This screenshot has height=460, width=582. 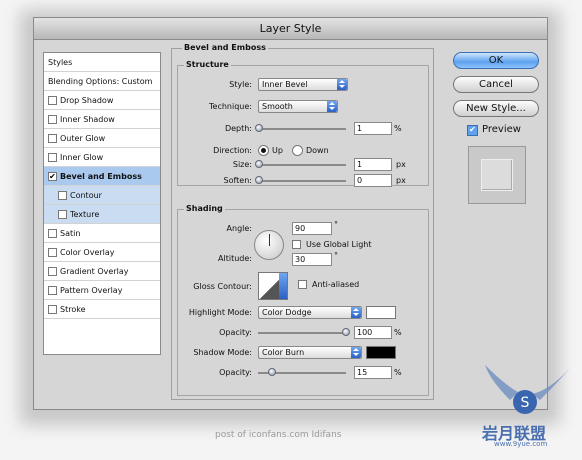 I want to click on depth-unit: %, so click(x=398, y=128).